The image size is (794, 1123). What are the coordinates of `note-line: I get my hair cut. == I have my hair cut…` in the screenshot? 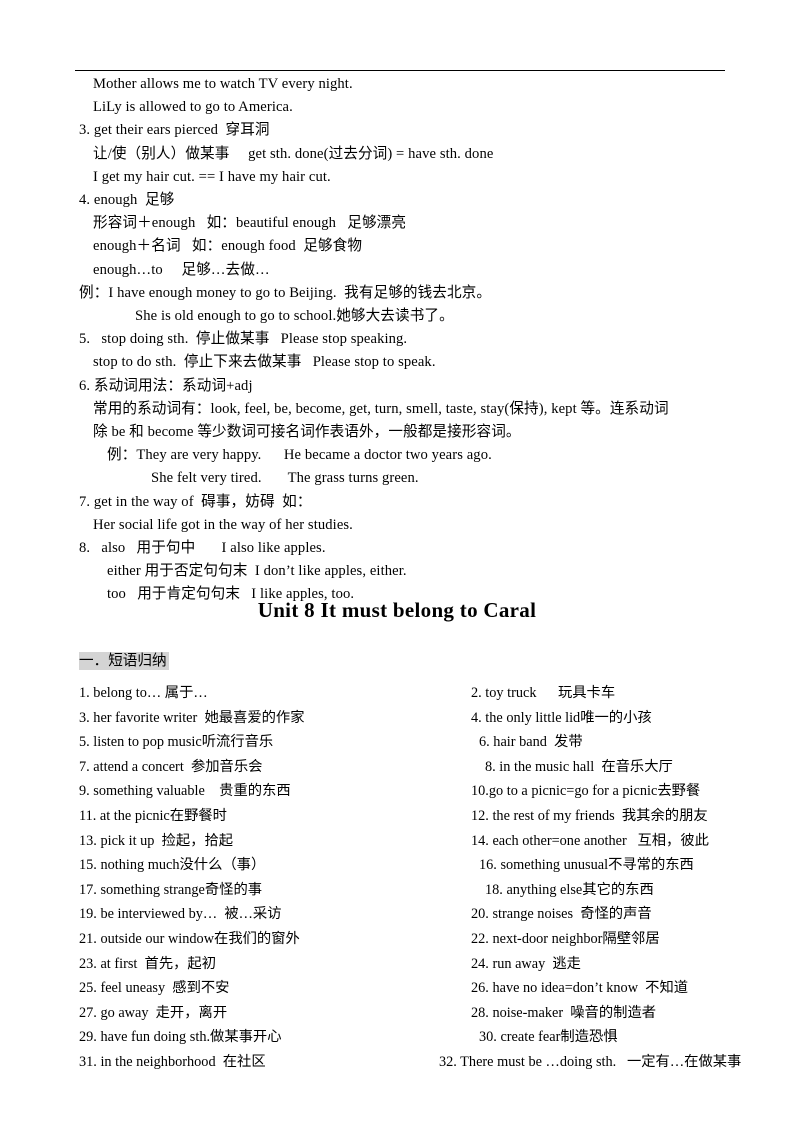 It's located at (212, 176).